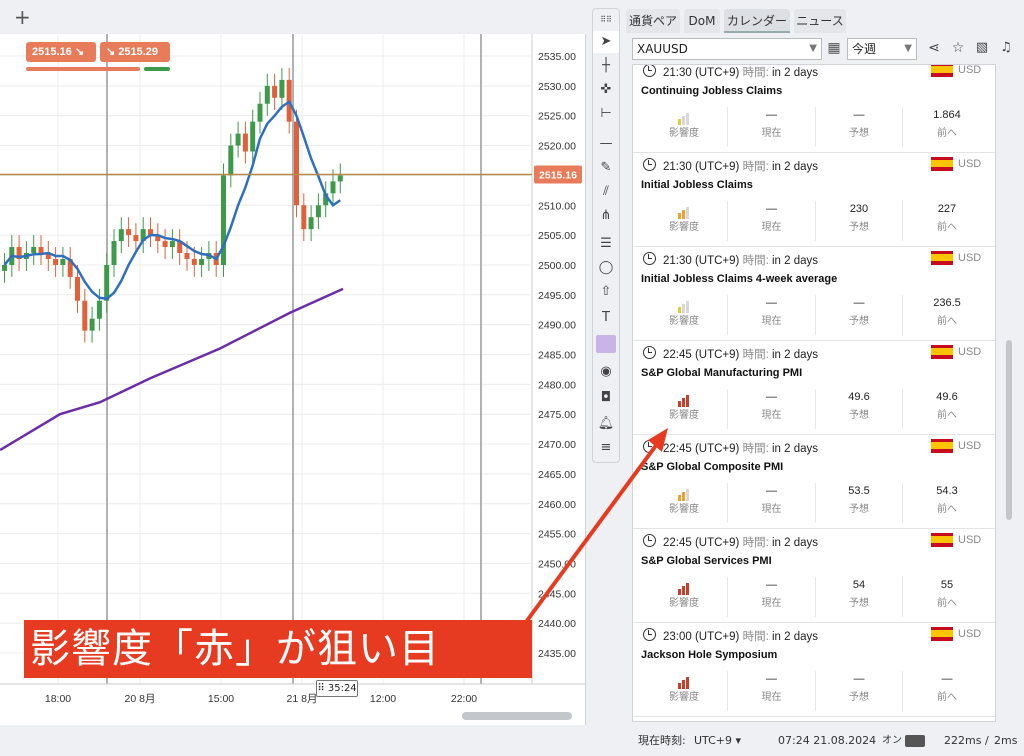  Describe the element at coordinates (702, 21) in the screenshot. I see `tab-dom: DoM` at that location.